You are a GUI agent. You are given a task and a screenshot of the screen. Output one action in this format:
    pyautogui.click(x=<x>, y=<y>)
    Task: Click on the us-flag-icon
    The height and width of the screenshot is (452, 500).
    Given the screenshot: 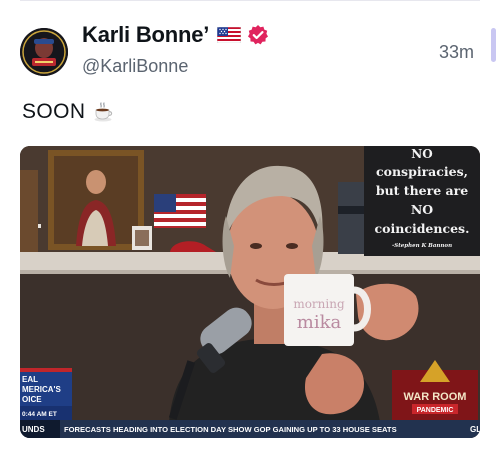 What is the action you would take?
    pyautogui.click(x=229, y=35)
    